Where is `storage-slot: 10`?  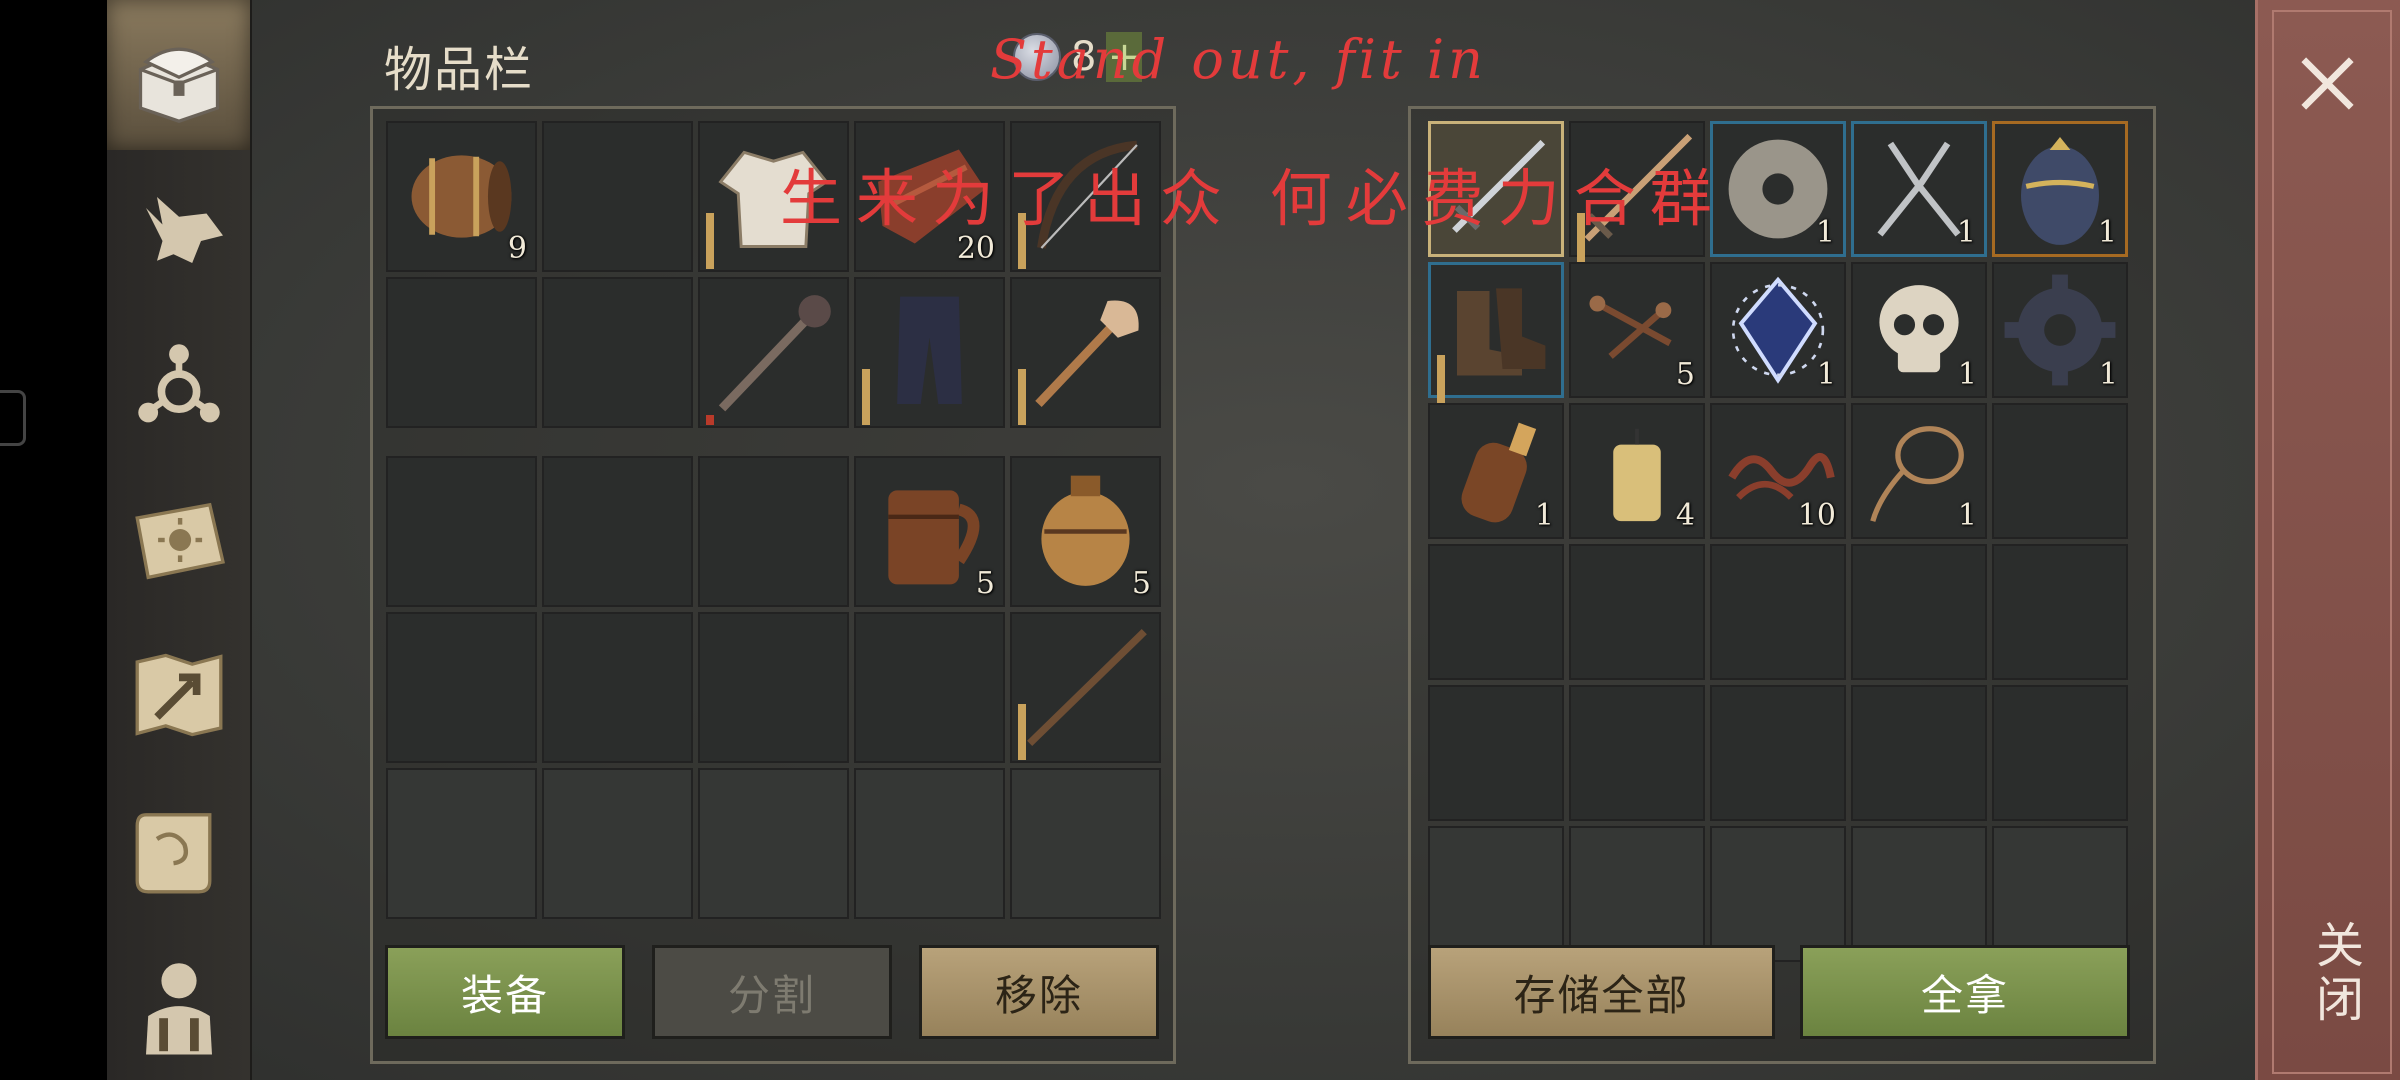 storage-slot: 10 is located at coordinates (1778, 471).